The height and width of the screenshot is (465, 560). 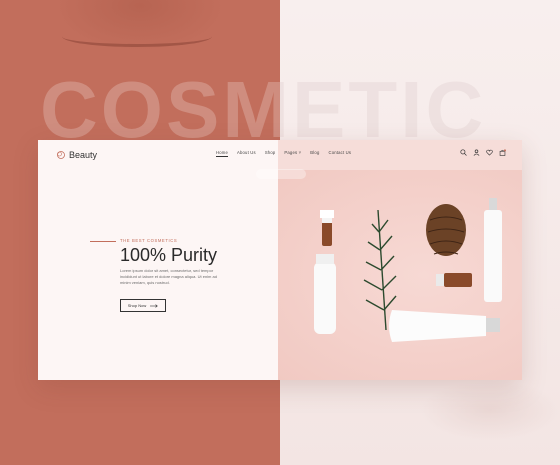 I want to click on cart-icon, so click(x=502, y=152).